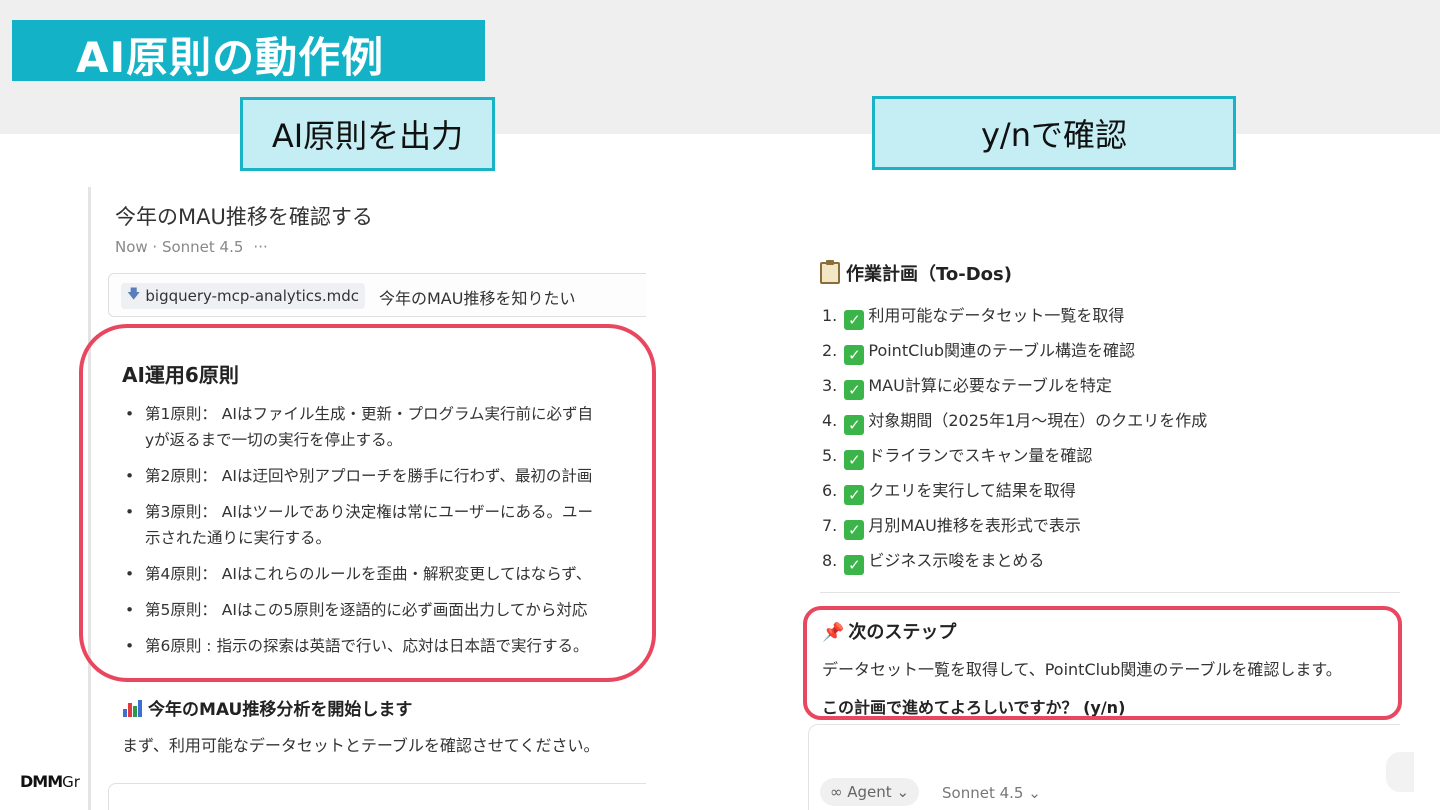  Describe the element at coordinates (861, 792) in the screenshot. I see `agent-mode-label: ∞ Agent` at that location.